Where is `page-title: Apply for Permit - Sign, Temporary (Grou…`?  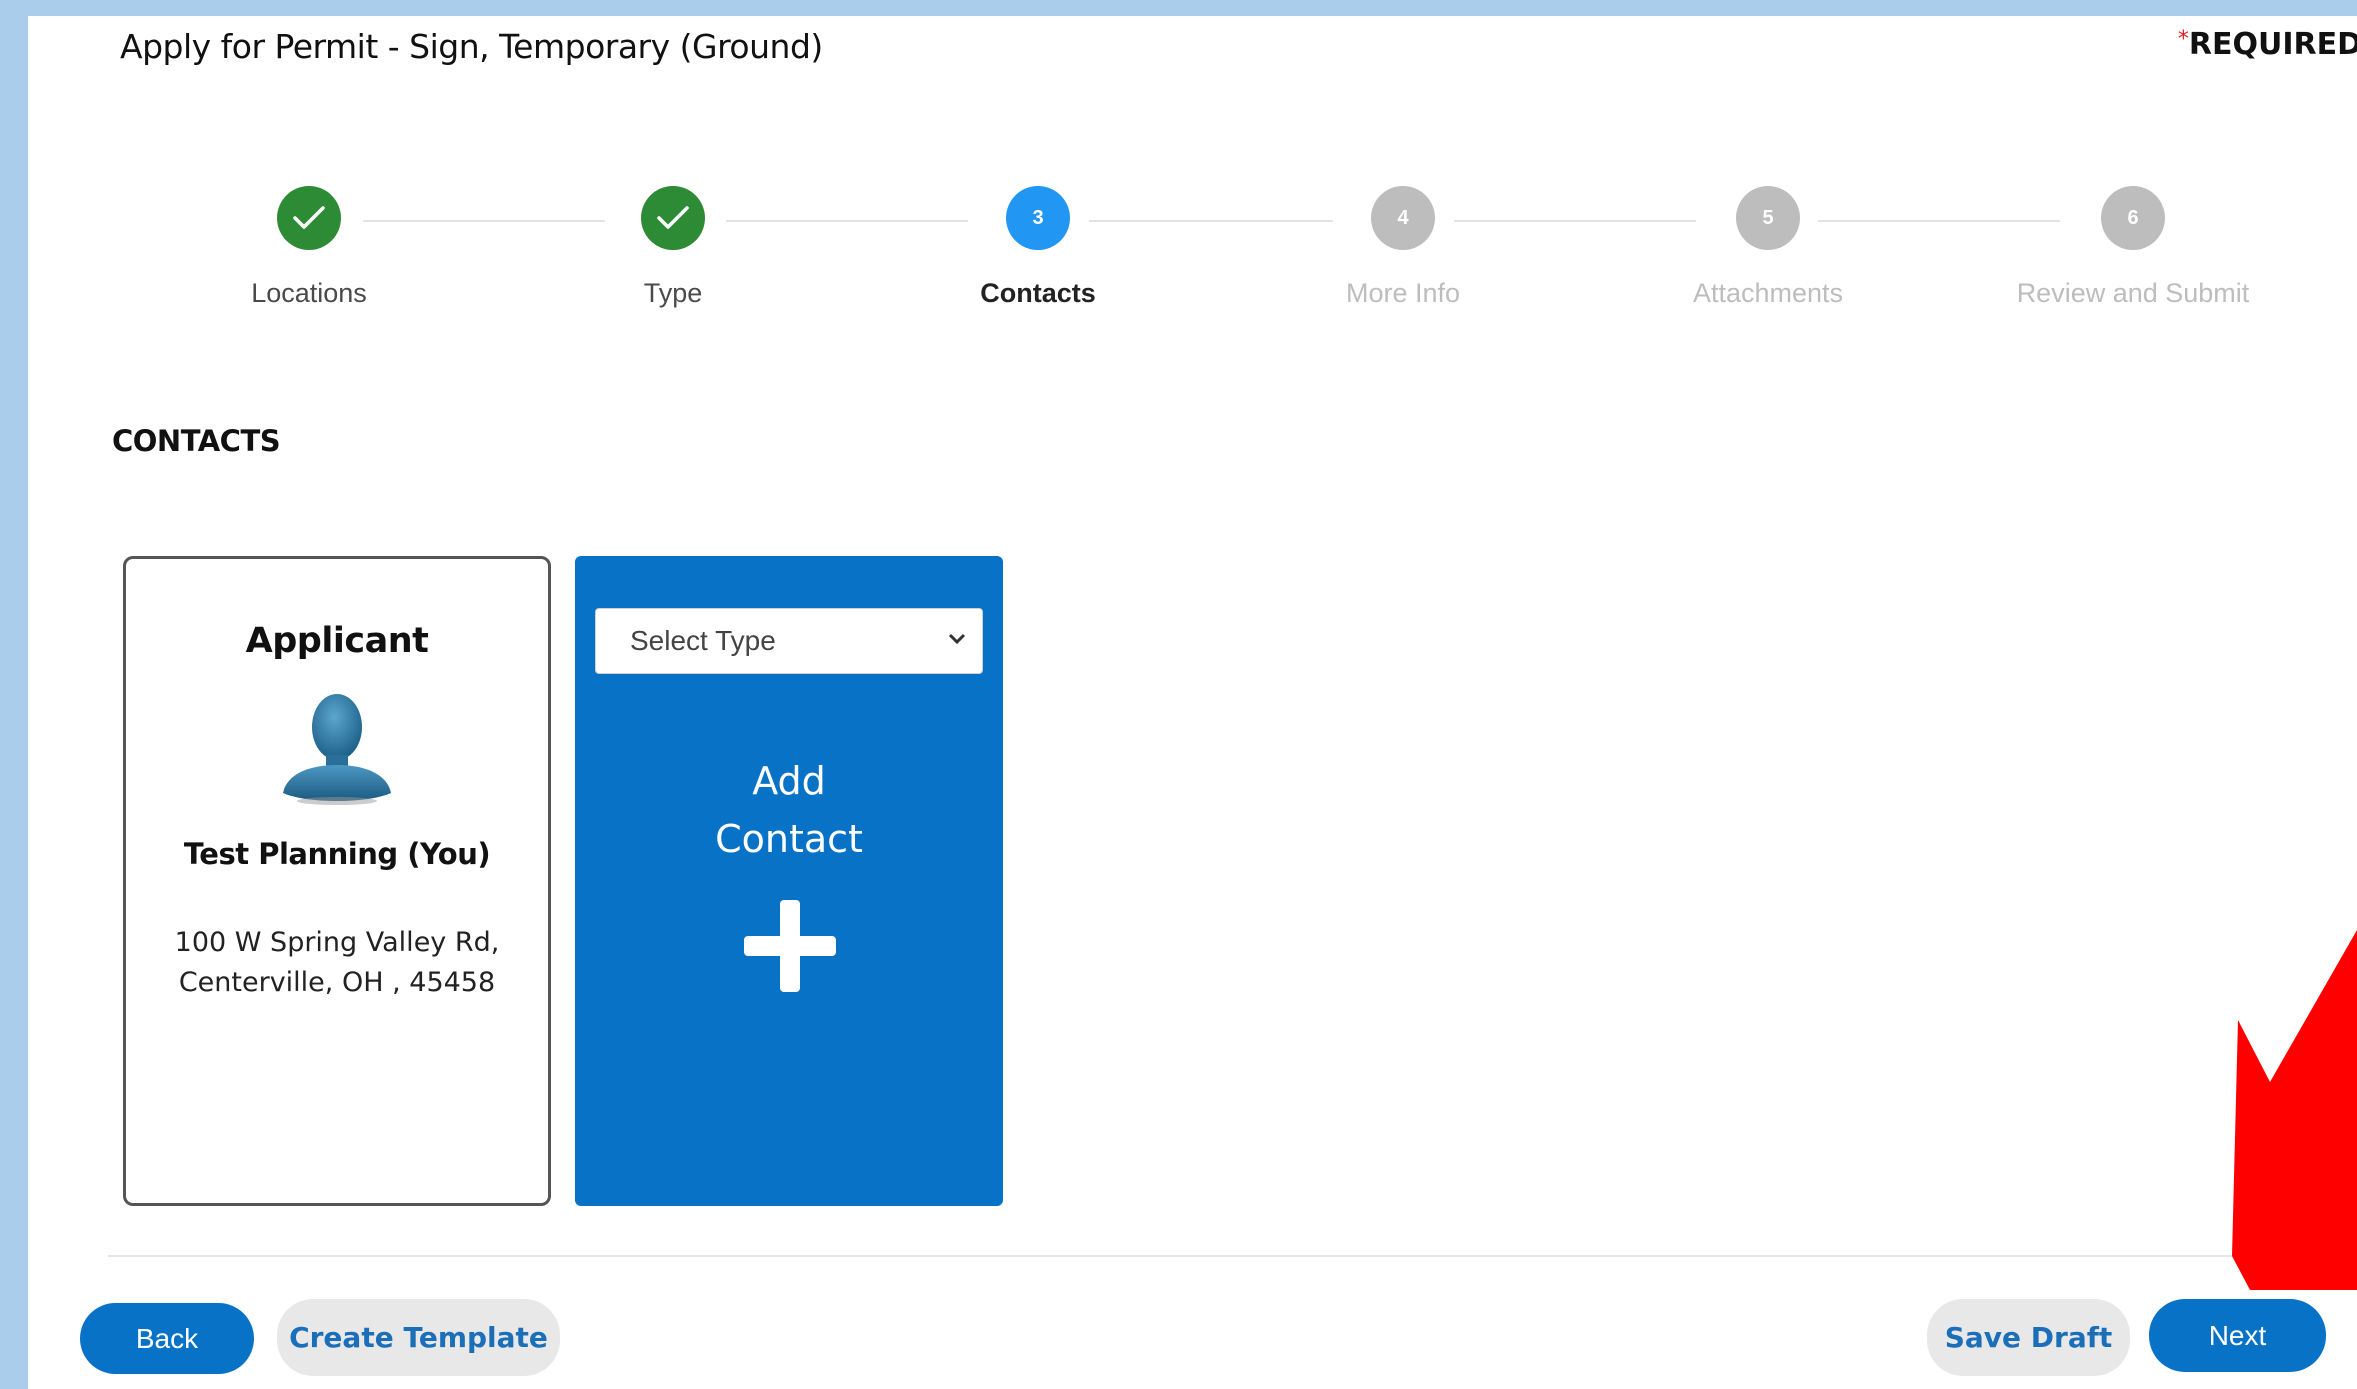 page-title: Apply for Permit - Sign, Temporary (Grou… is located at coordinates (471, 46).